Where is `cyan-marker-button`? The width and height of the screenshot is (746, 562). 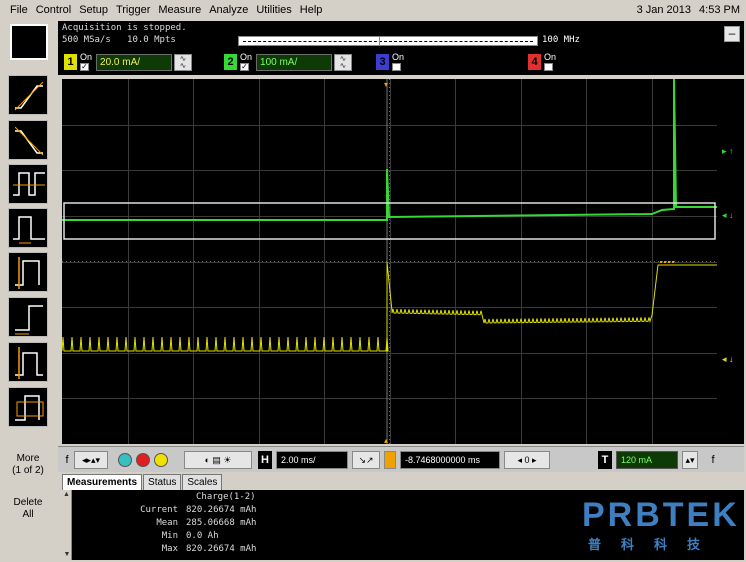
cyan-marker-button is located at coordinates (125, 460).